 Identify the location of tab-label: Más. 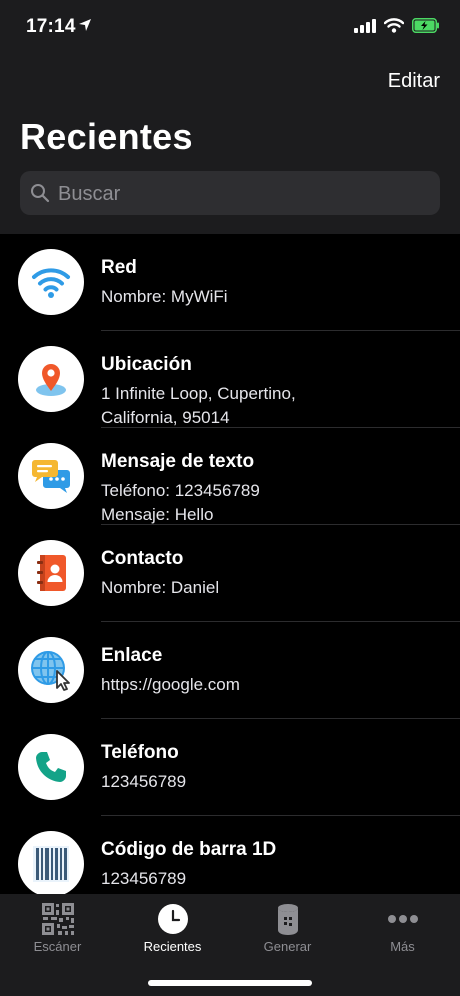
(402, 946).